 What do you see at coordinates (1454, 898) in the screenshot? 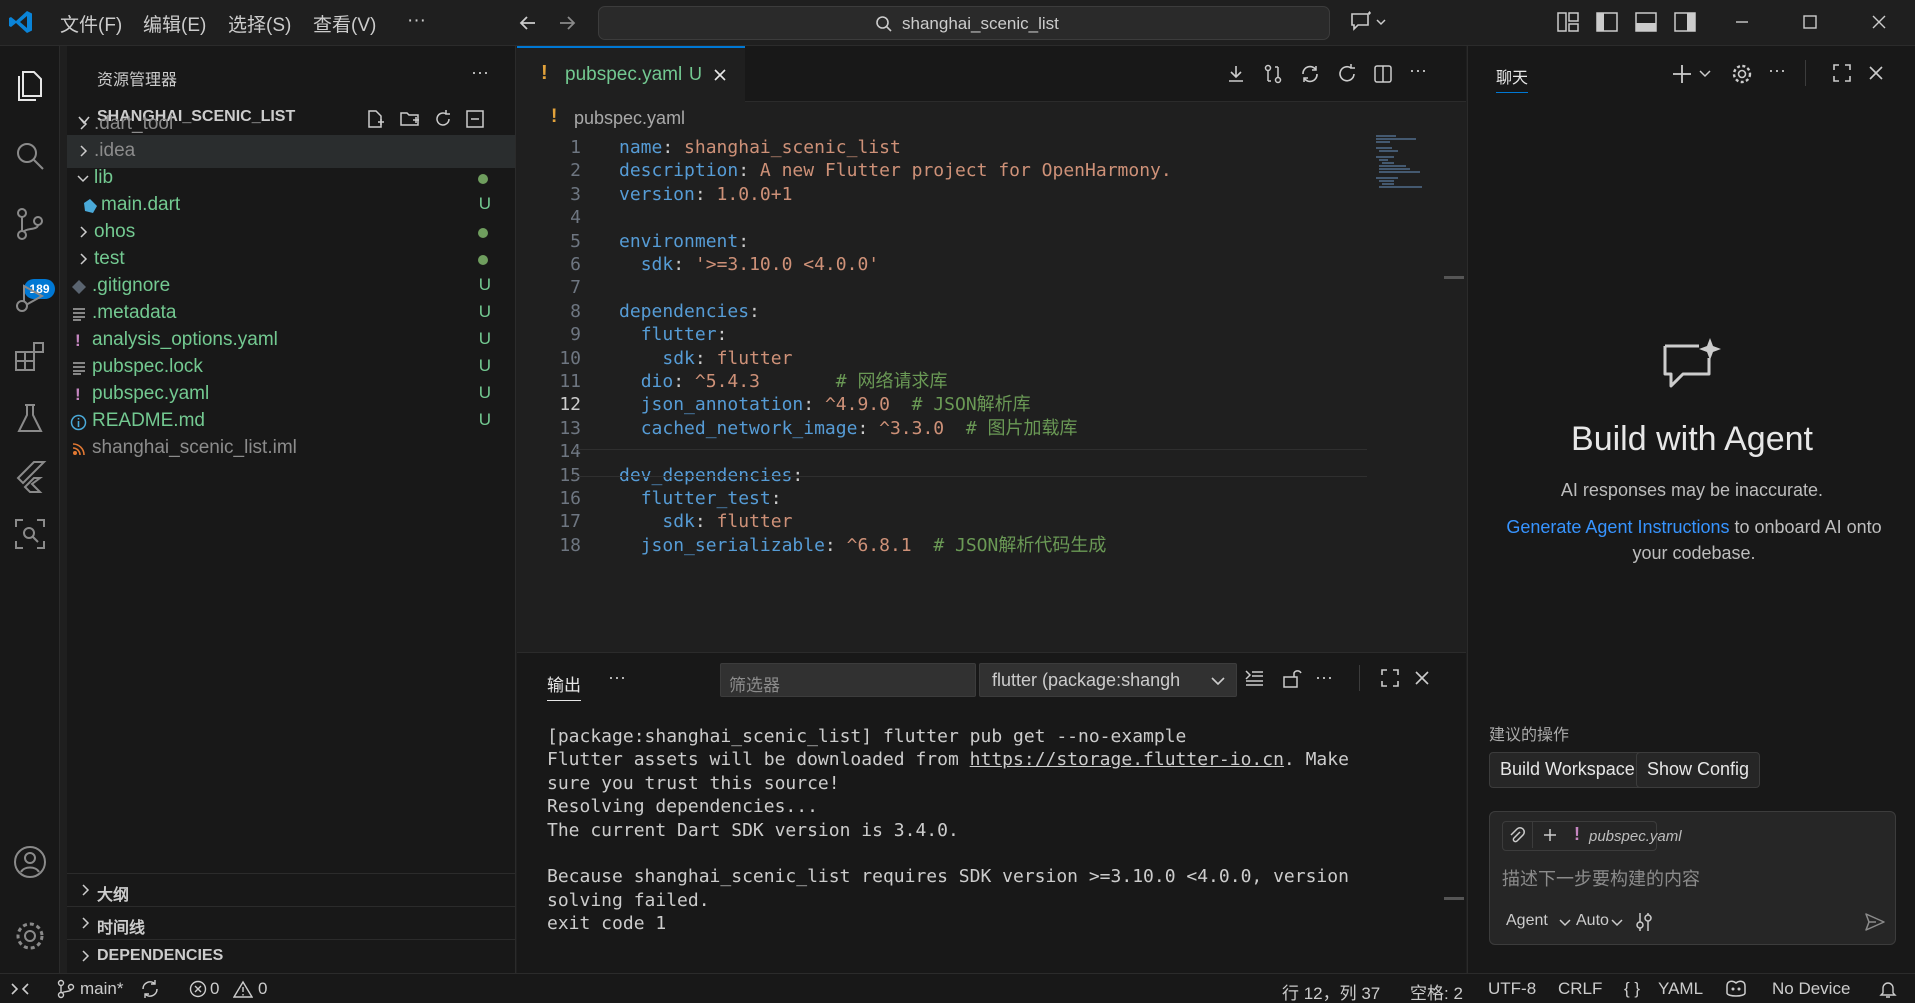
I see `panel-scroll-indicator` at bounding box center [1454, 898].